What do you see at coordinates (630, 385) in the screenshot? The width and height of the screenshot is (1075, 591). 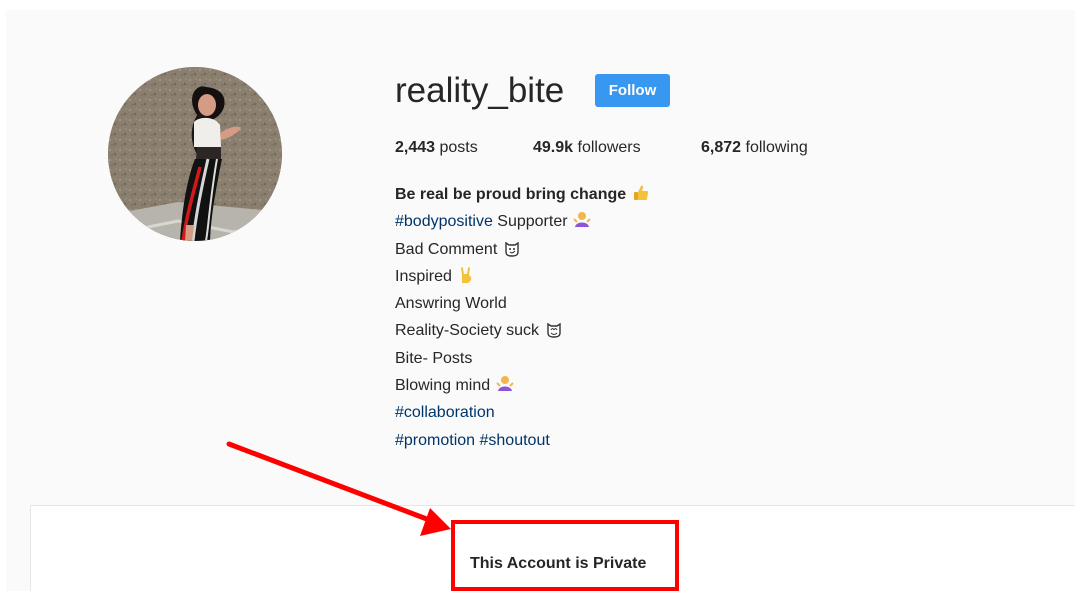 I see `bio-mind-line: Blowing mind` at bounding box center [630, 385].